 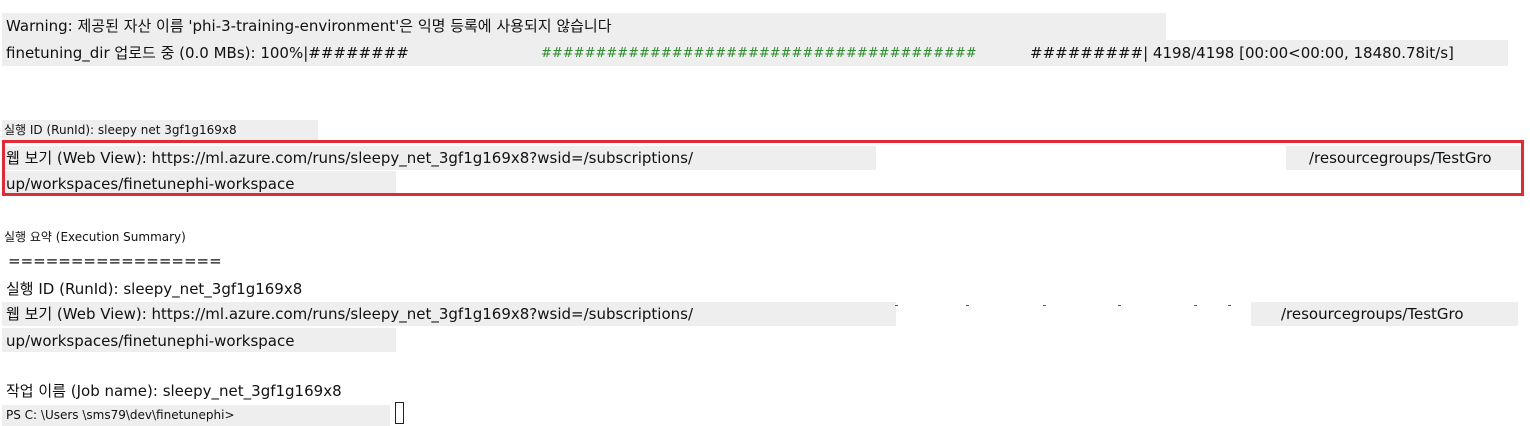 I want to click on summary-run-id: 실행 ID (RunId): sleepy_net_3gf1g169x8, so click(x=154, y=289).